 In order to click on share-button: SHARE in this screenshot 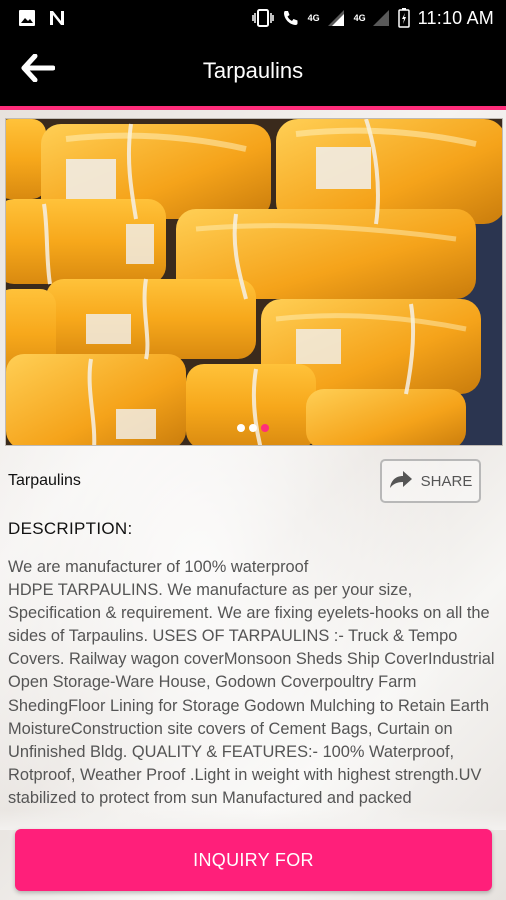, I will do `click(430, 481)`.